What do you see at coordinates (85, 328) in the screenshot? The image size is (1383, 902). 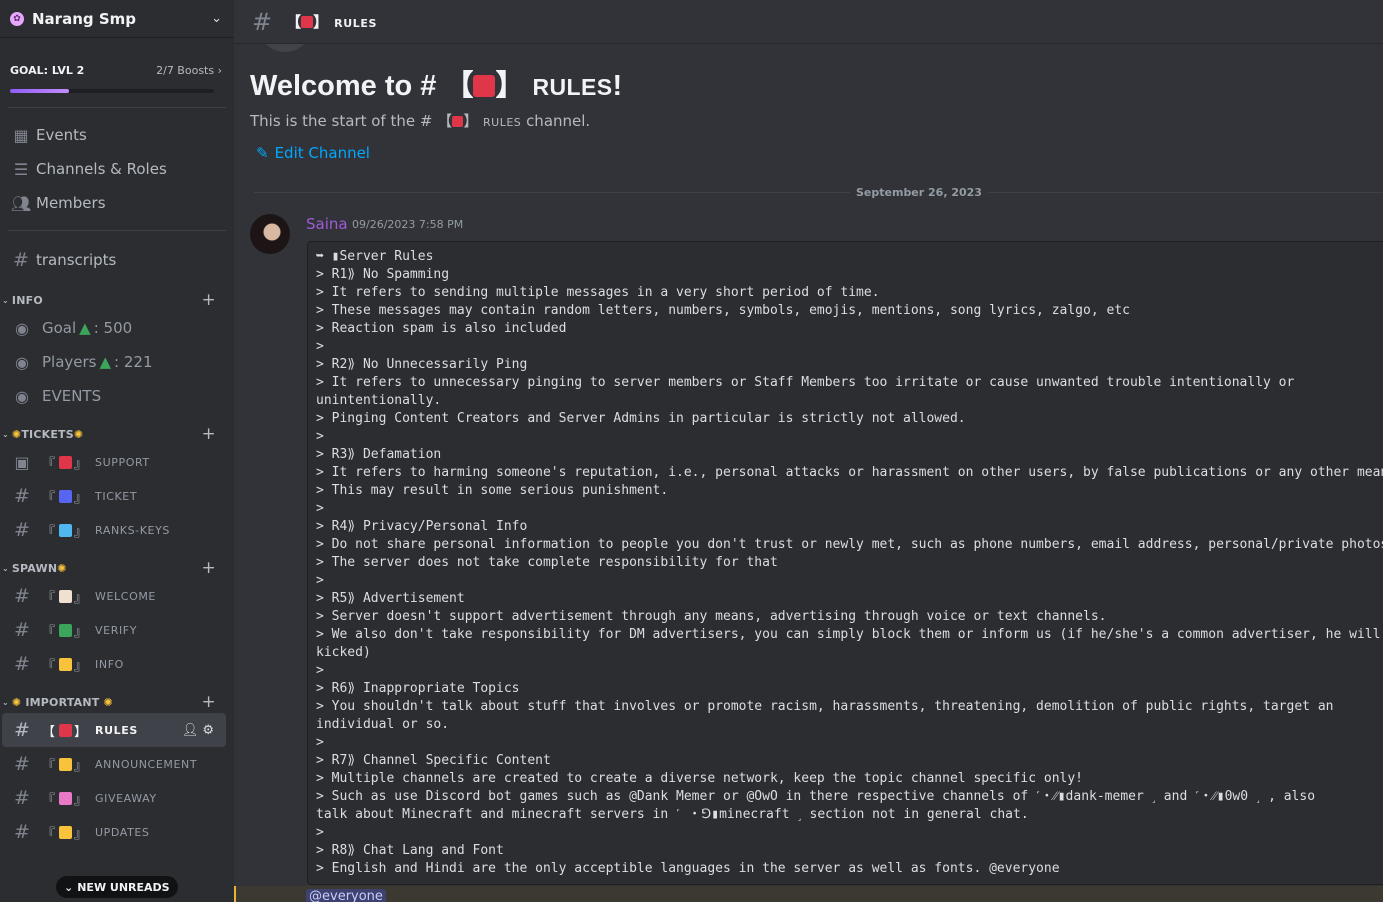 I see `tree-icon: ▲` at bounding box center [85, 328].